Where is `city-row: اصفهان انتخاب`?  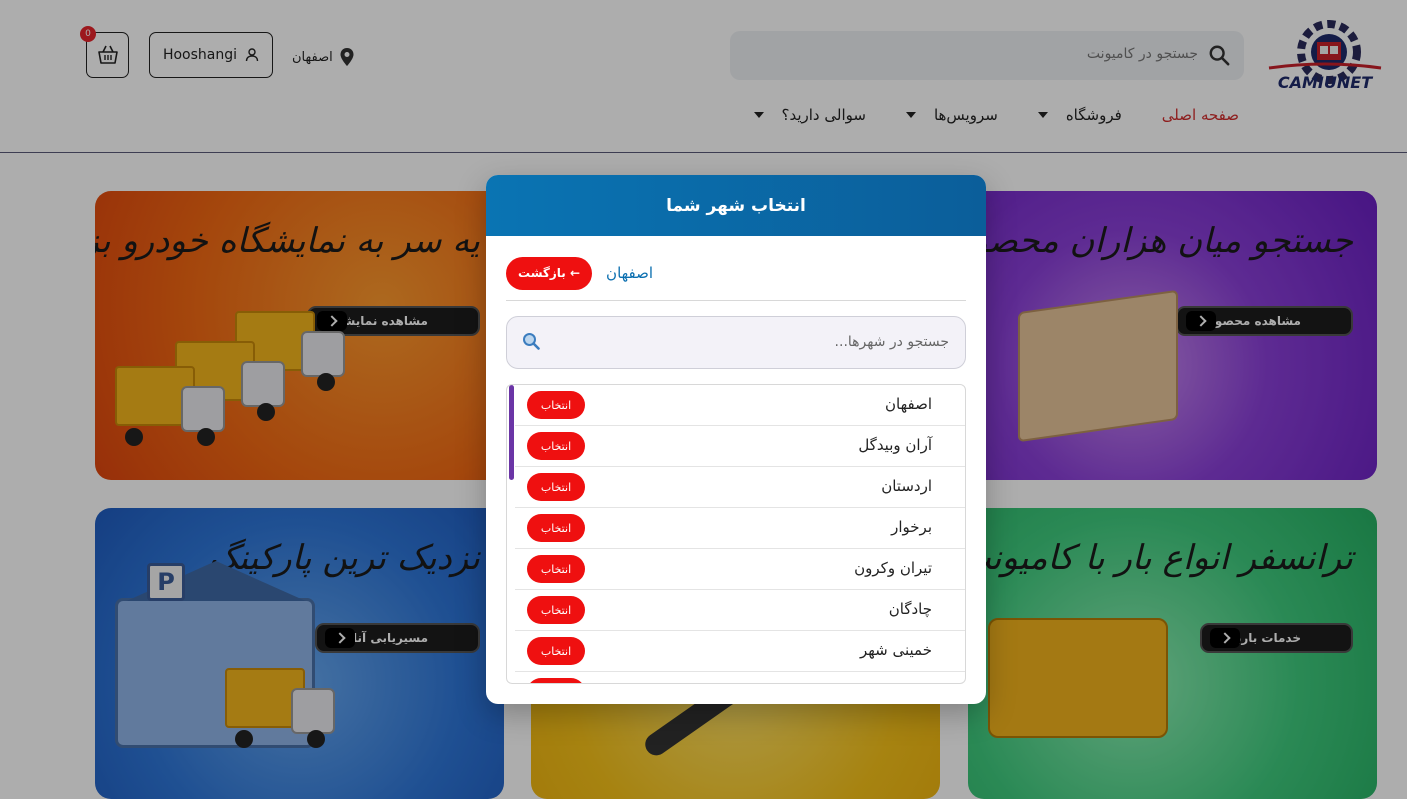 city-row: اصفهان انتخاب is located at coordinates (740, 405).